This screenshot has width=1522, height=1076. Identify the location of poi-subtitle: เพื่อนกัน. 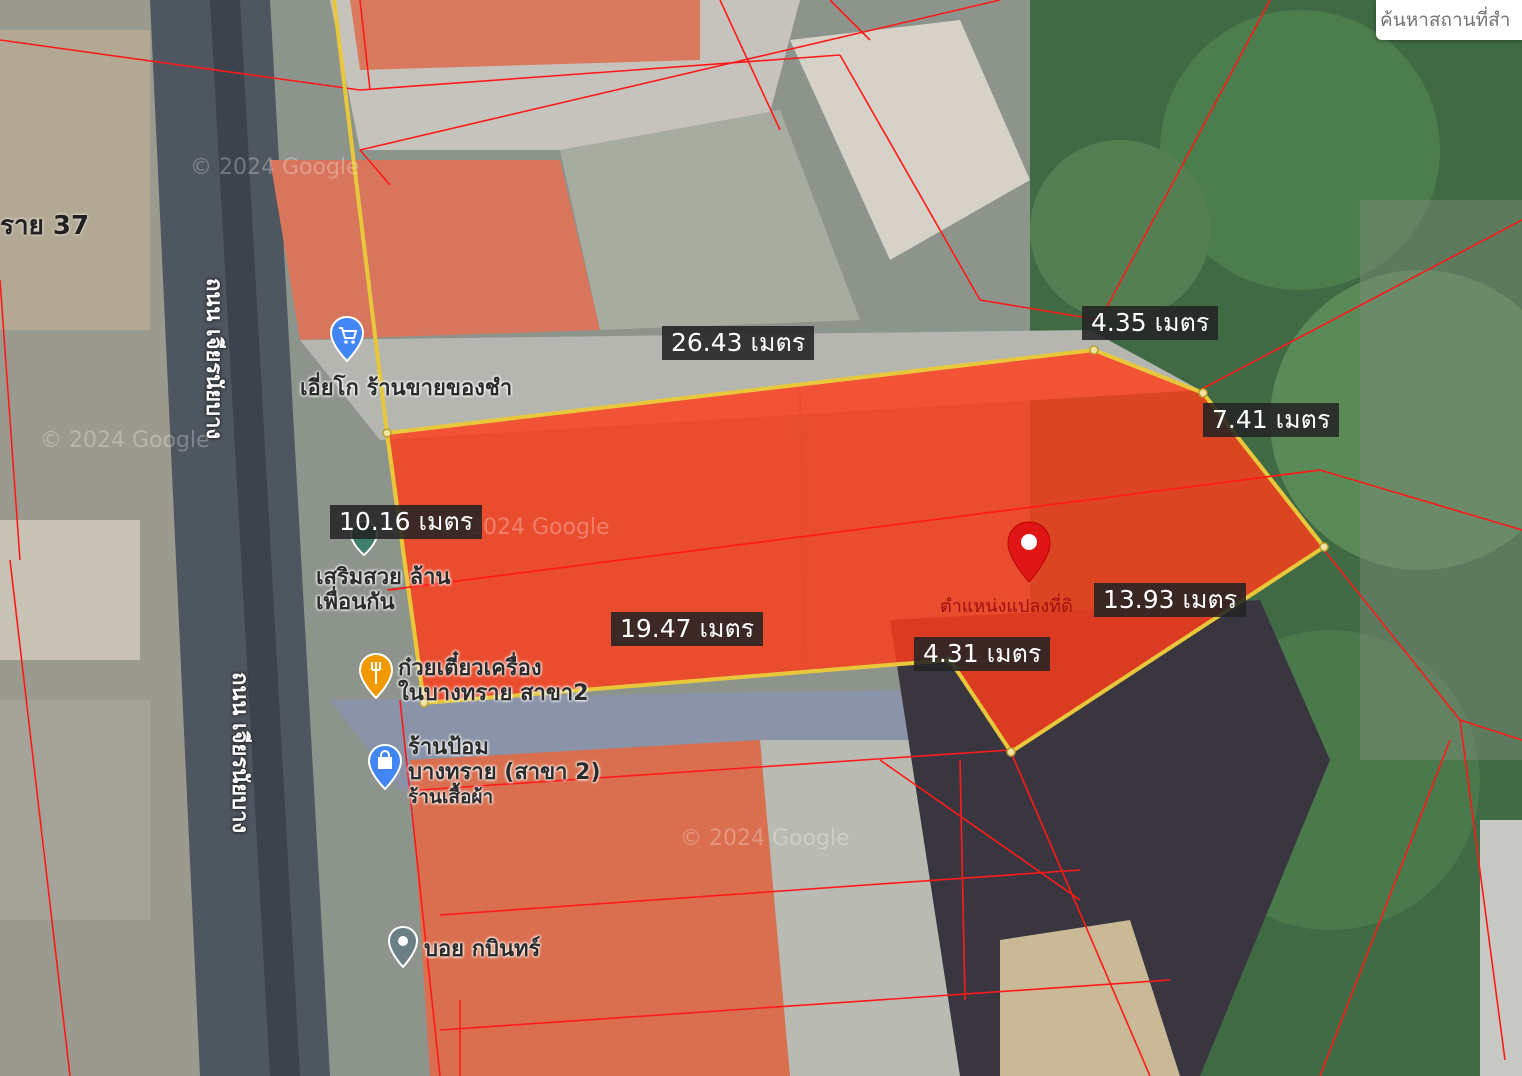
(355, 602).